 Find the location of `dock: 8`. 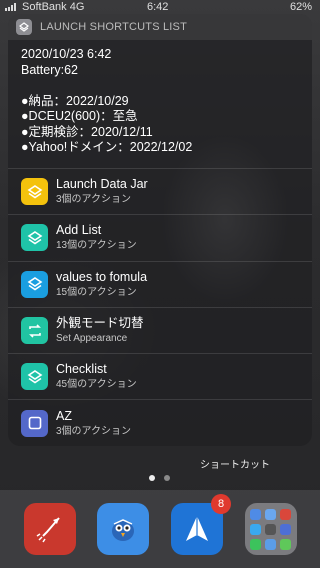

dock: 8 is located at coordinates (160, 529).